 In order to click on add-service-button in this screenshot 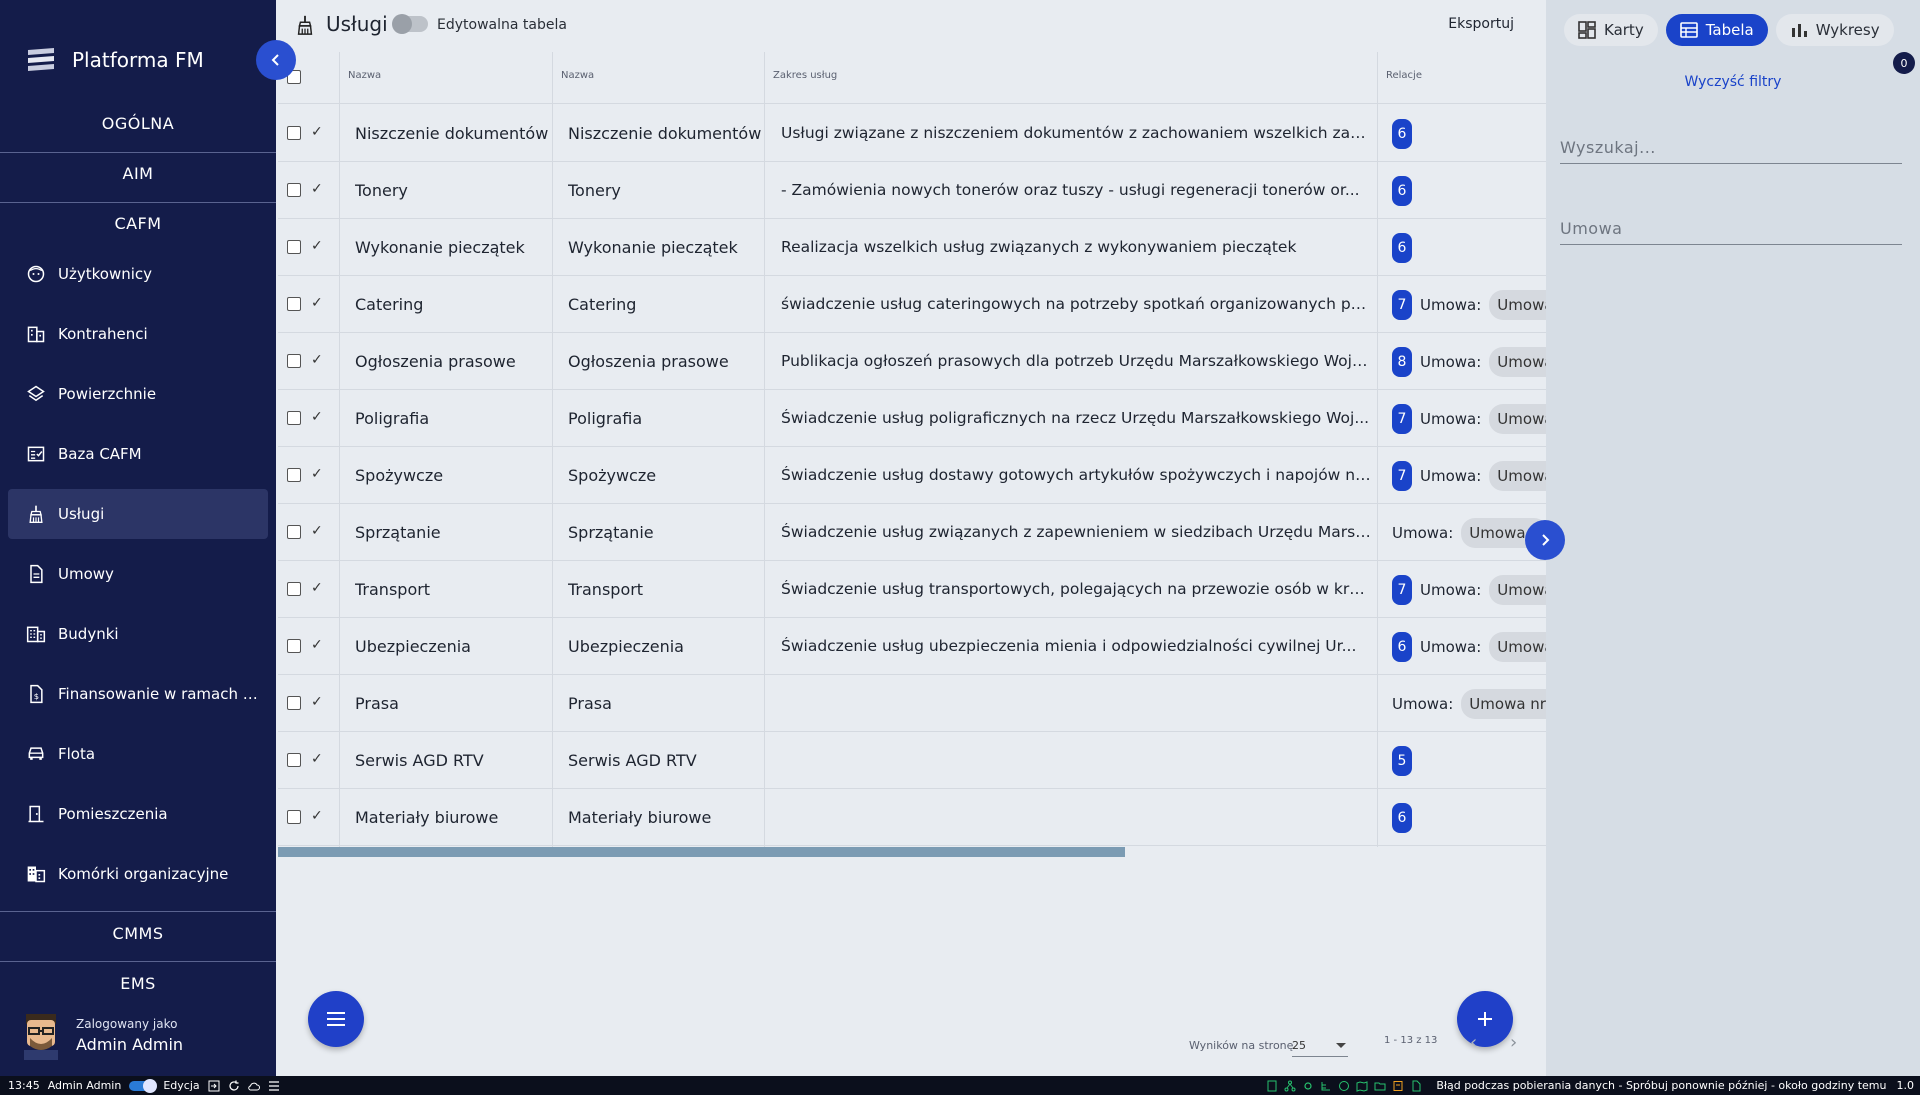, I will do `click(1485, 1019)`.